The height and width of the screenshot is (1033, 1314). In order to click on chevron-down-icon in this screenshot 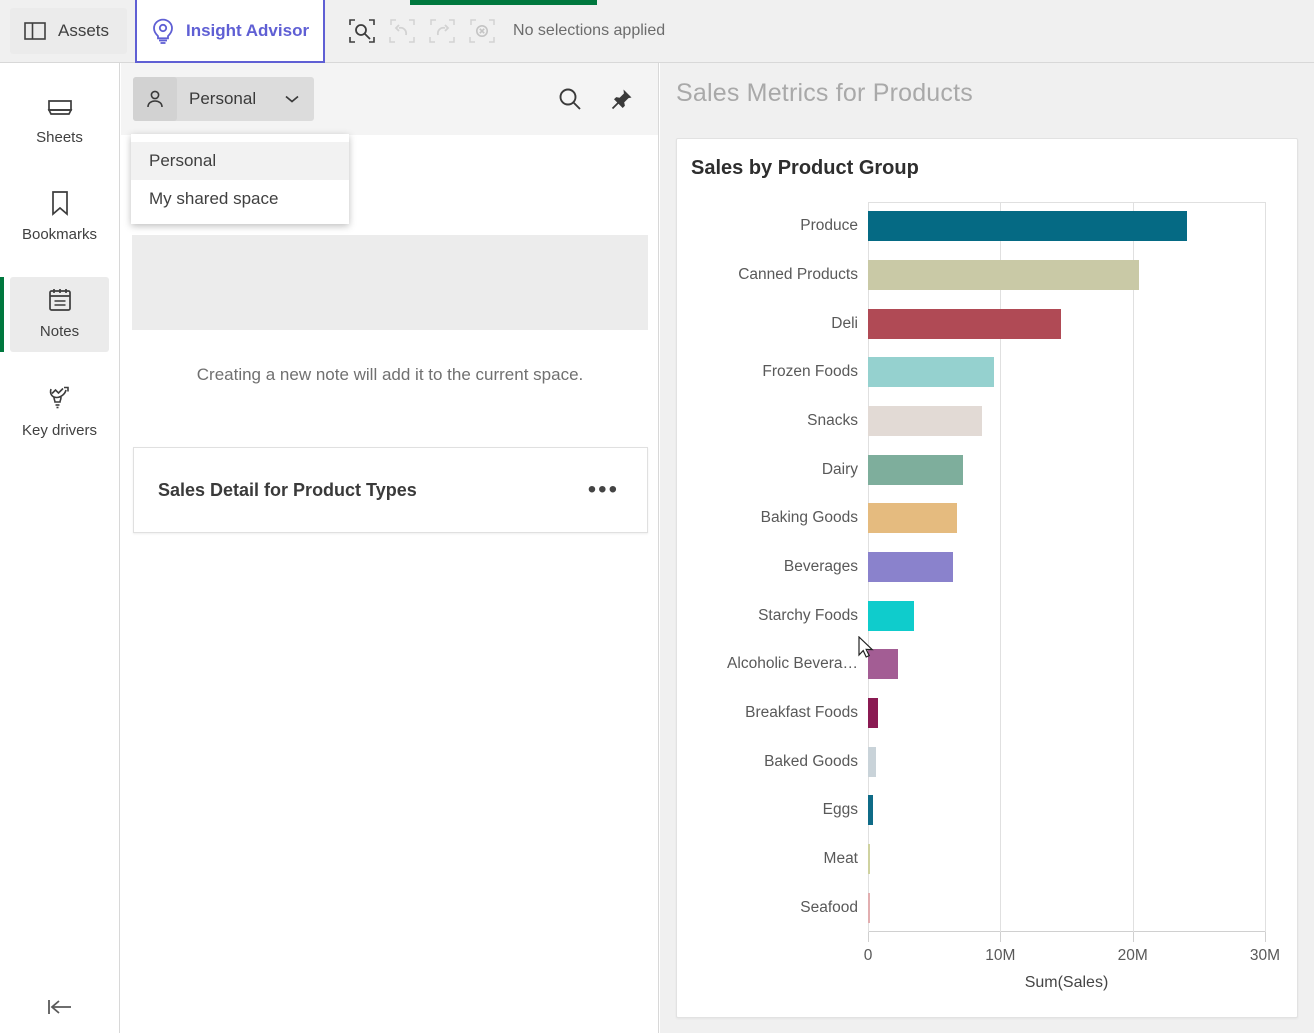, I will do `click(292, 99)`.